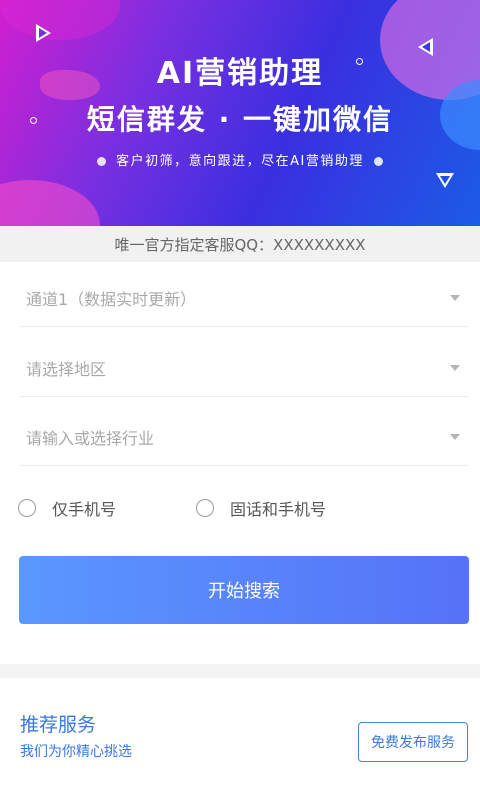 Image resolution: width=480 pixels, height=800 pixels. I want to click on phone-type-radio-group: 仅手机号 固话和手机号, so click(243, 508).